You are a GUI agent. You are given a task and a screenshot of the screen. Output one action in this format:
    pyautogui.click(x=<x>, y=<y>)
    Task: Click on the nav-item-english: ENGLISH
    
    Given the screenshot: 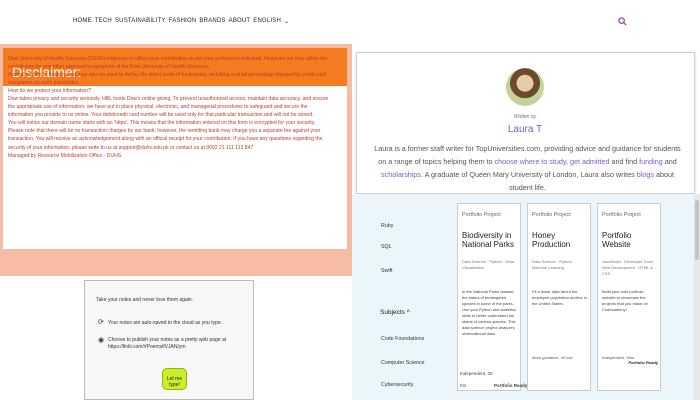 What is the action you would take?
    pyautogui.click(x=267, y=21)
    